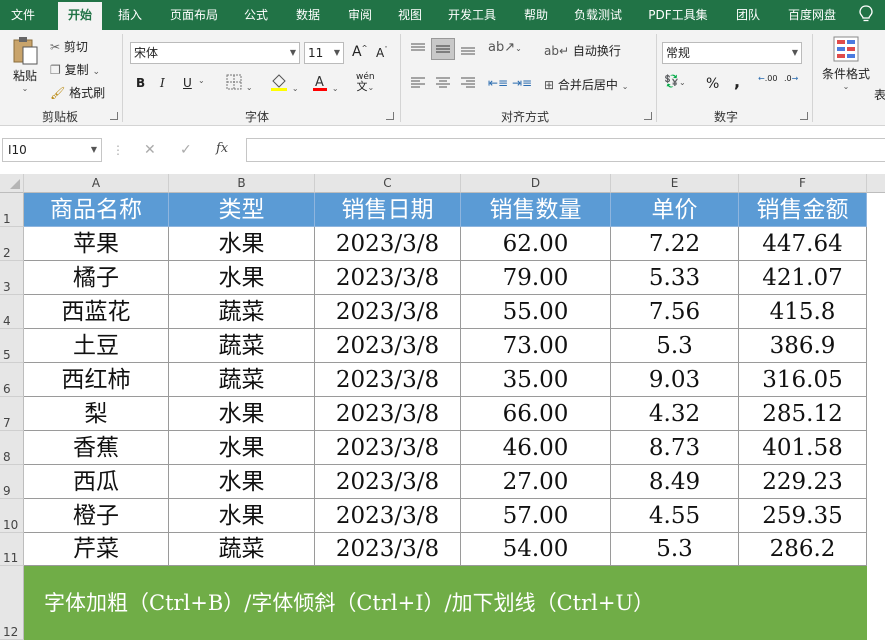  What do you see at coordinates (388, 210) in the screenshot?
I see `header-cell-sale-date: 销售日期` at bounding box center [388, 210].